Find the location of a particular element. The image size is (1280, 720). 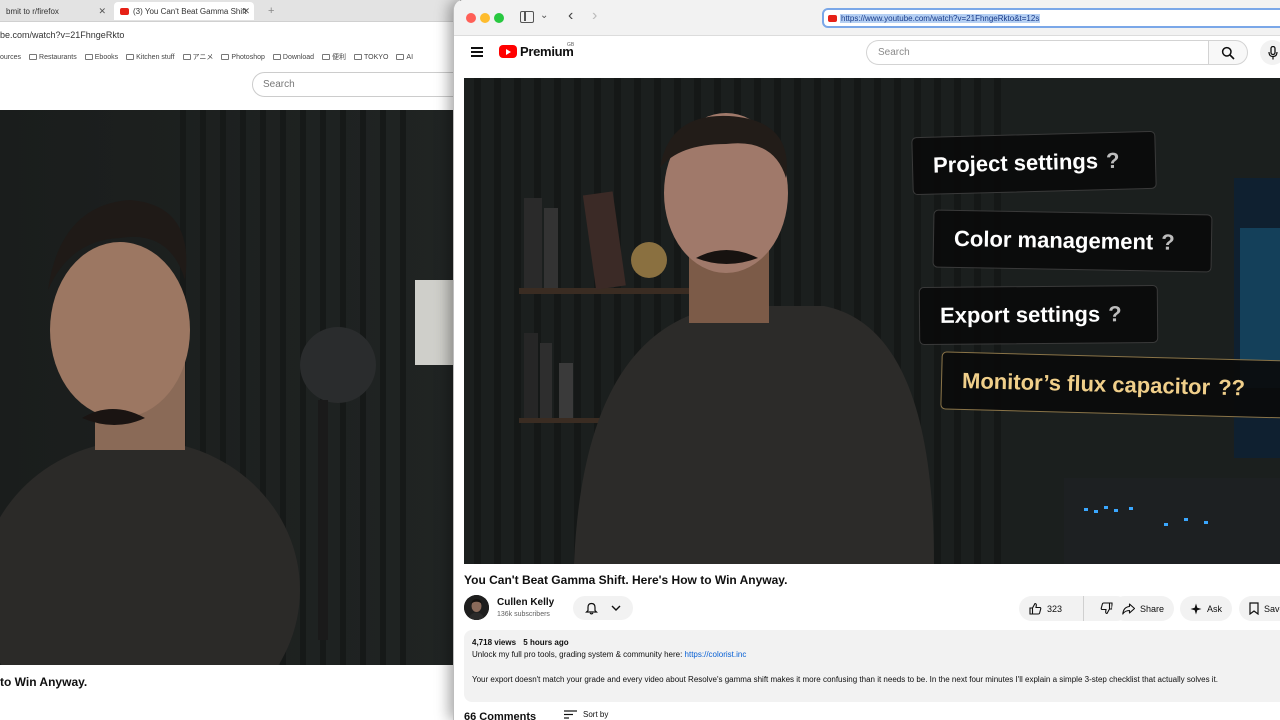

bookmark-item: Kitchen stuff is located at coordinates (150, 57).